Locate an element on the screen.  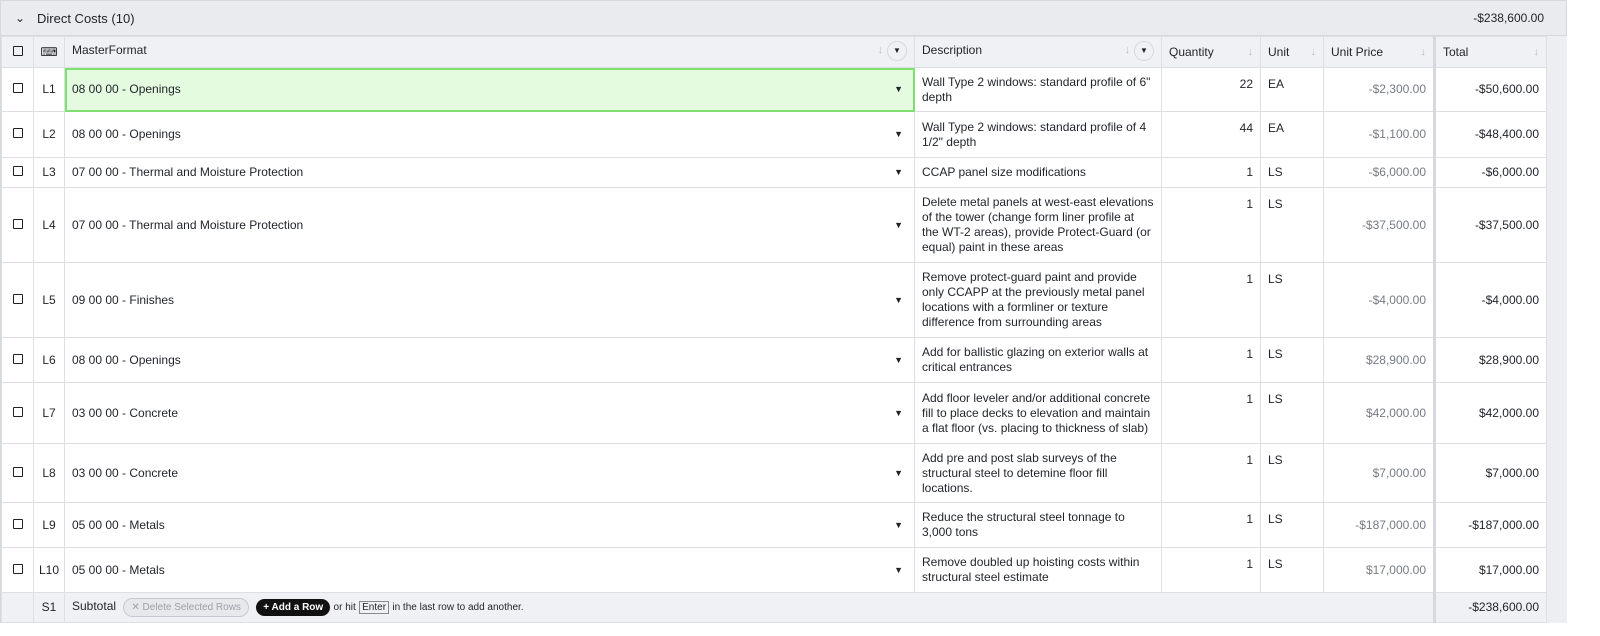
column-quantity: Quantity ↓ is located at coordinates (1211, 52).